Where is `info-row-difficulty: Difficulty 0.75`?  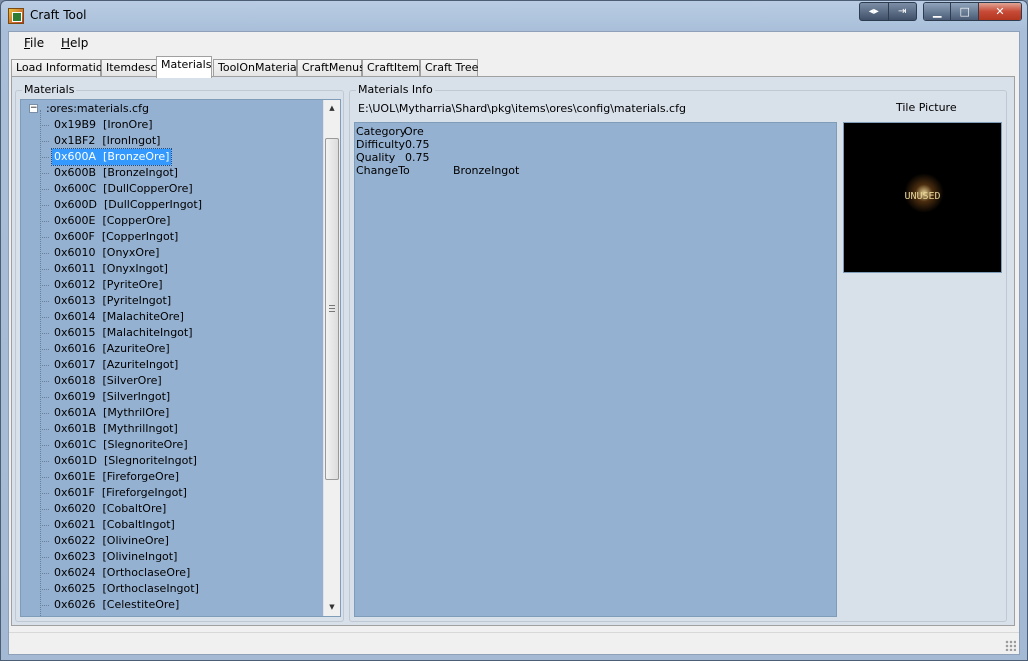
info-row-difficulty: Difficulty 0.75 is located at coordinates (393, 144).